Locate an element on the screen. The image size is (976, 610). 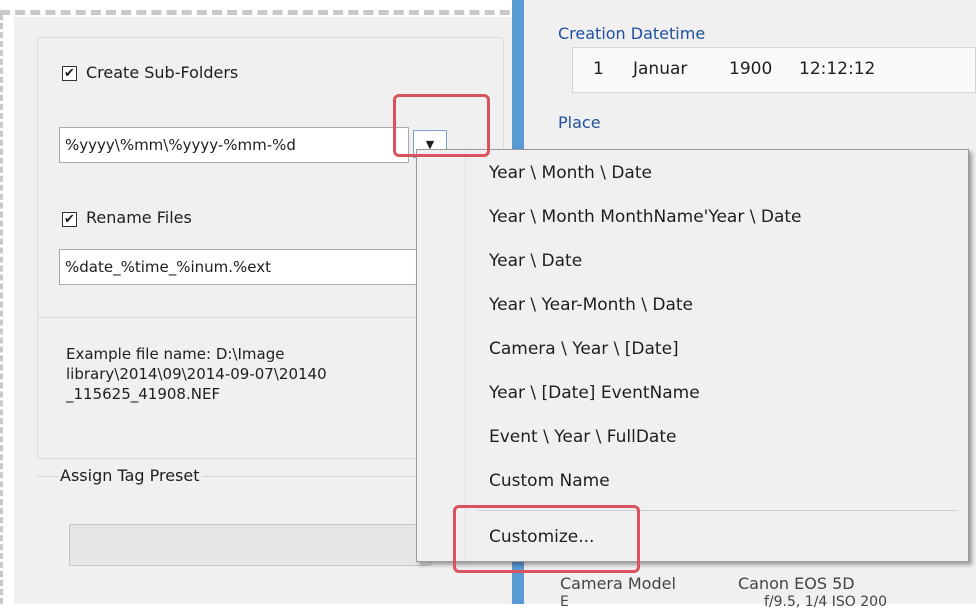
creation-datetime-label: Creation Datetime is located at coordinates (632, 33).